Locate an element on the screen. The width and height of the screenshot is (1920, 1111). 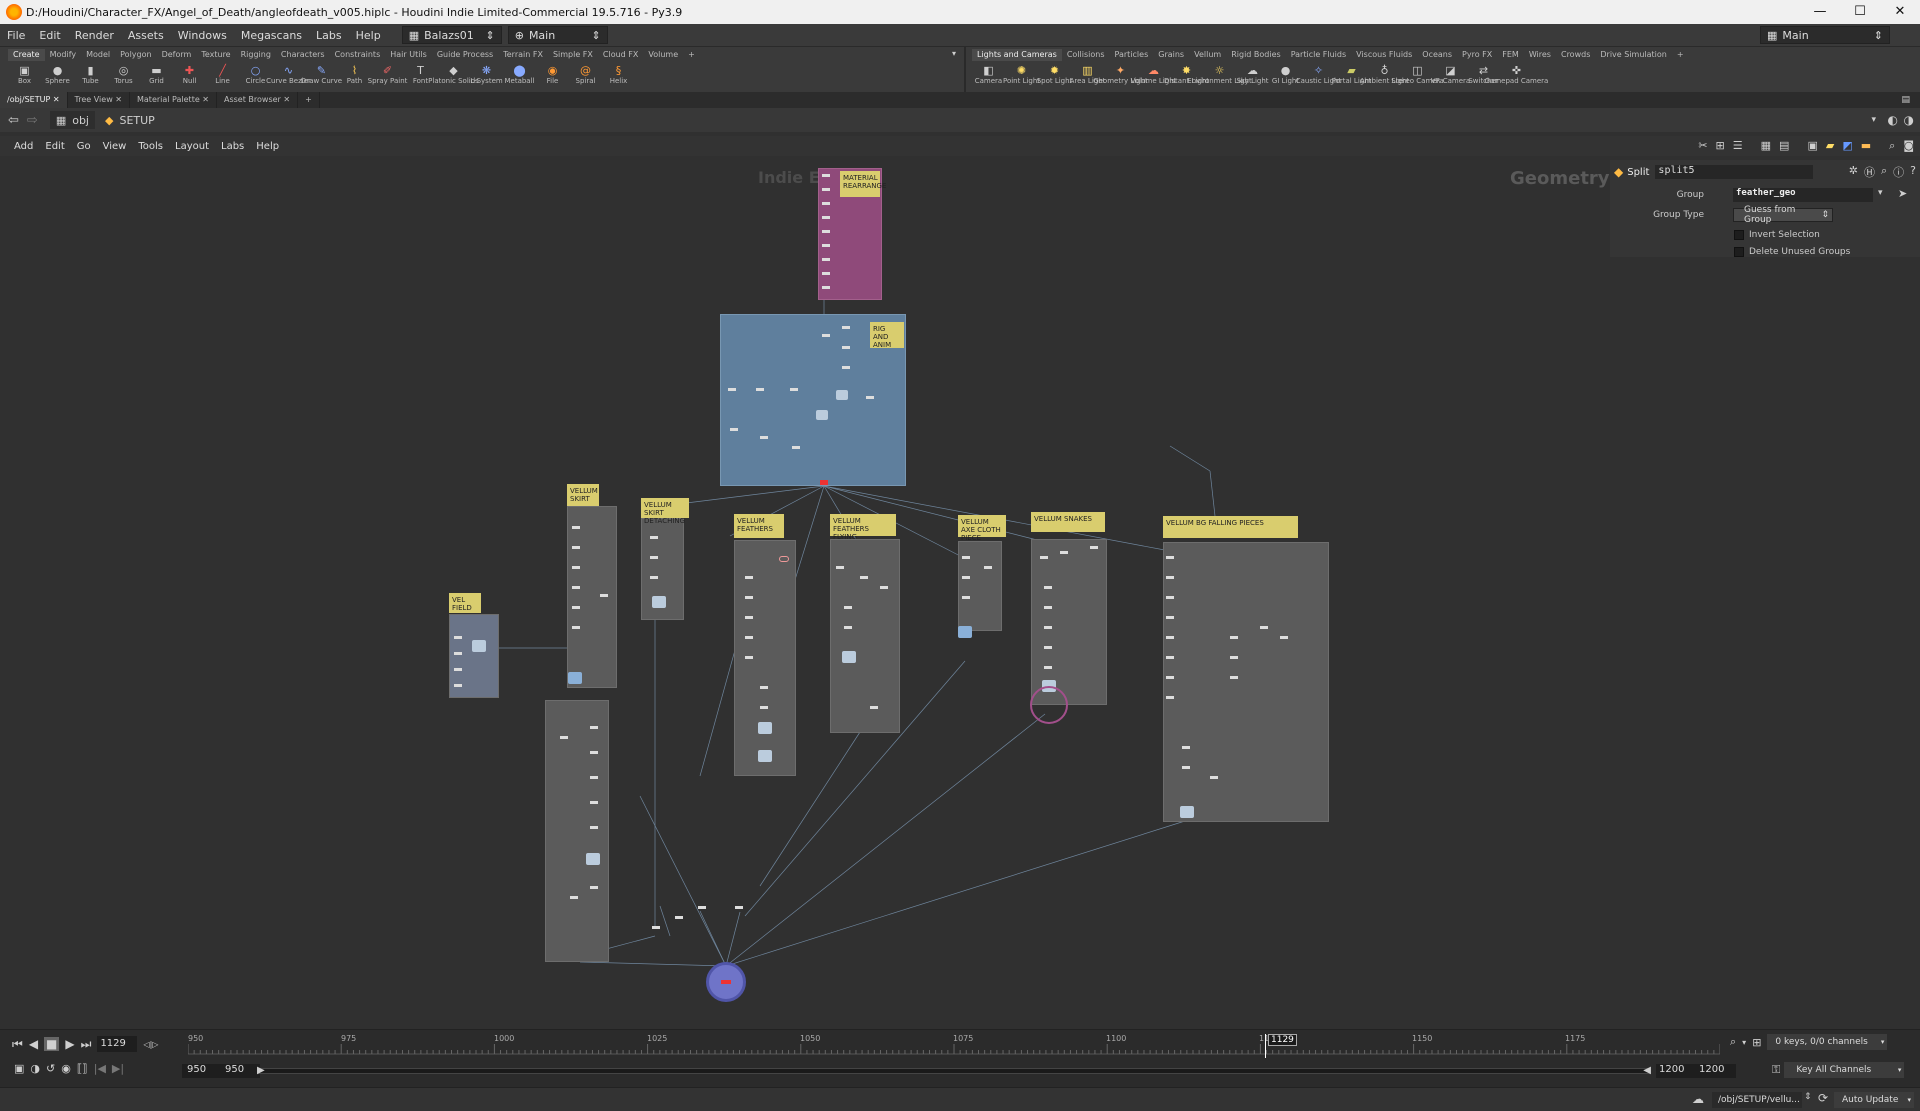
context-select: ⊕ Main ⇕ is located at coordinates (557, 35).